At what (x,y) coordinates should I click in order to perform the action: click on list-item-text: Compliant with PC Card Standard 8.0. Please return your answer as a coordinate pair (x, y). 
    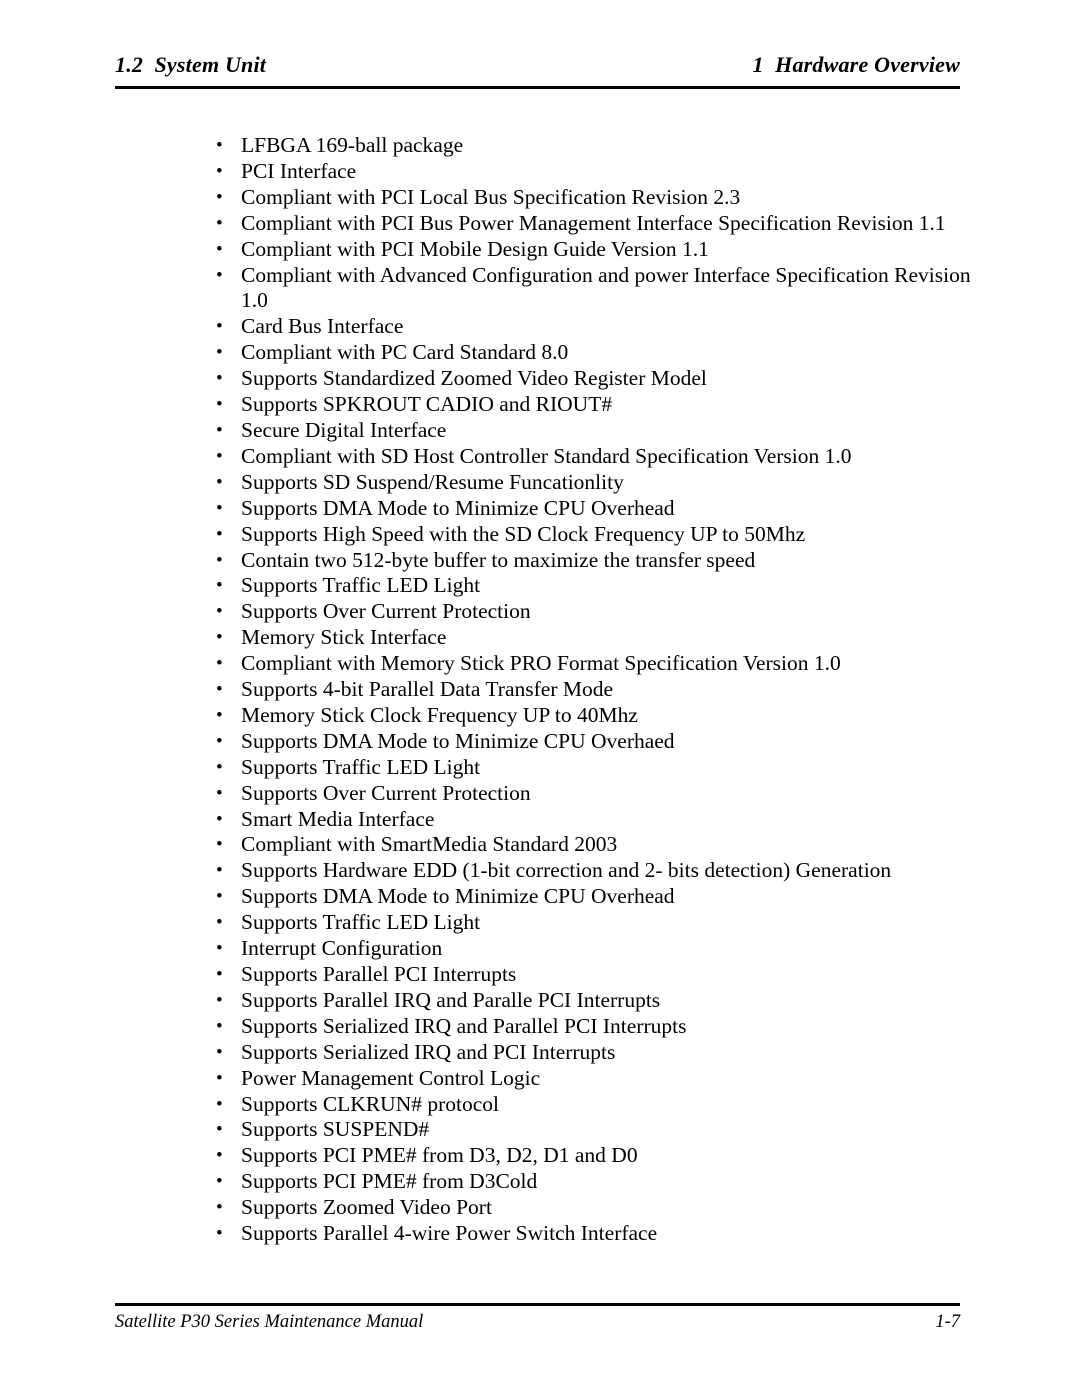
    Looking at the image, I should click on (405, 352).